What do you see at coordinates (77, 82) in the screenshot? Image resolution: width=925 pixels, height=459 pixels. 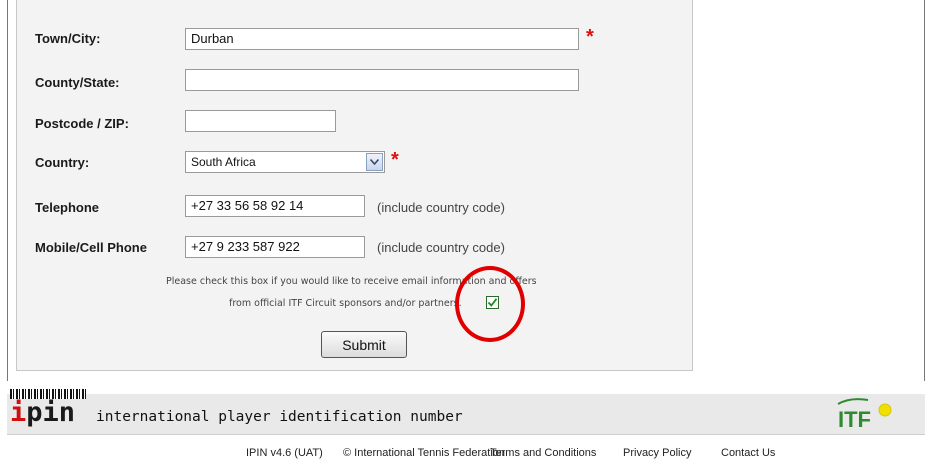 I see `county-label: County/State:` at bounding box center [77, 82].